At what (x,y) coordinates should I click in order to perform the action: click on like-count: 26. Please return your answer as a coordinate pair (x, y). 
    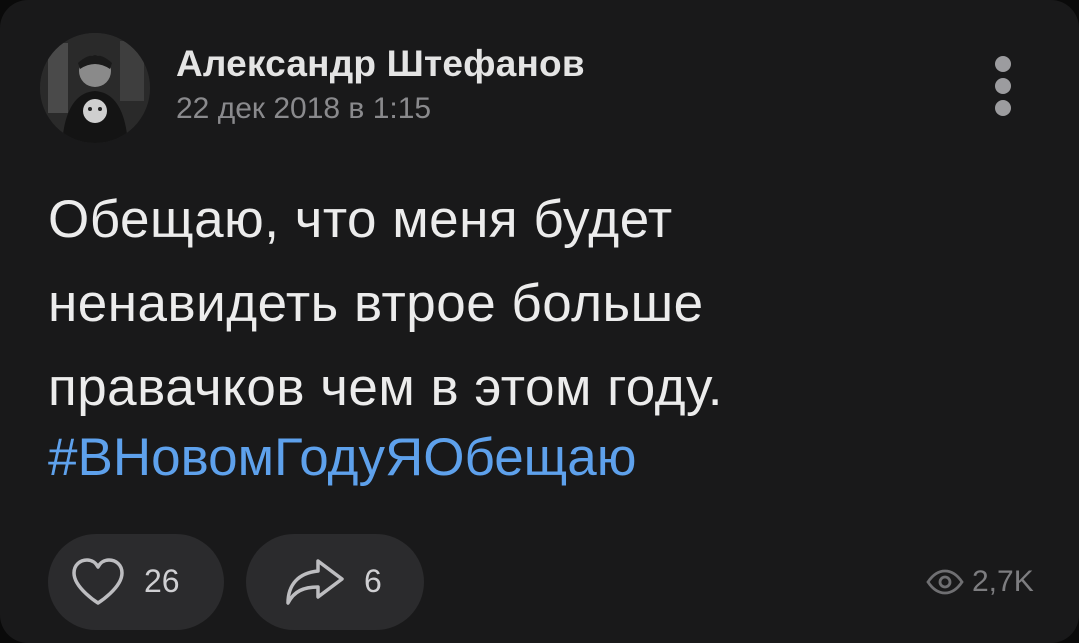
    Looking at the image, I should click on (162, 581).